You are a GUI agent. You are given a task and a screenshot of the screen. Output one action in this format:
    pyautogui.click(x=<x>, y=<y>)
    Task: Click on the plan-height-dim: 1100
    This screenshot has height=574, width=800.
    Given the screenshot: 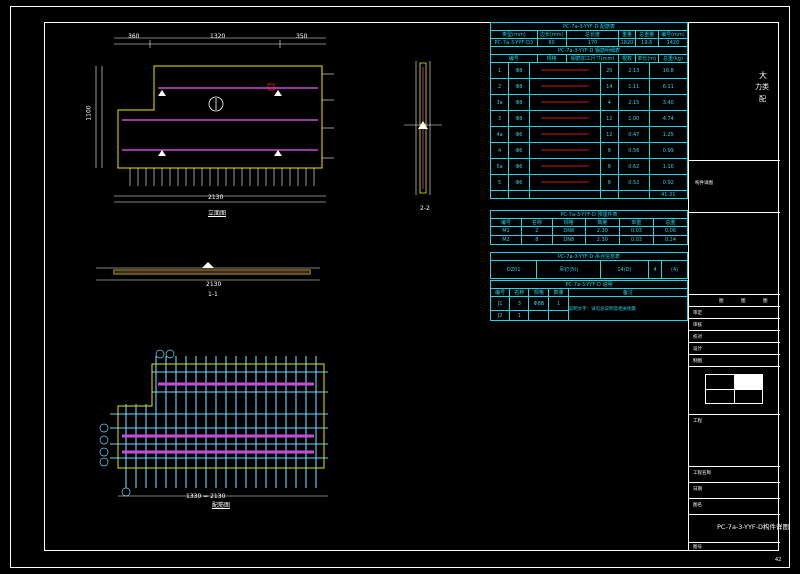 What is the action you would take?
    pyautogui.click(x=89, y=113)
    